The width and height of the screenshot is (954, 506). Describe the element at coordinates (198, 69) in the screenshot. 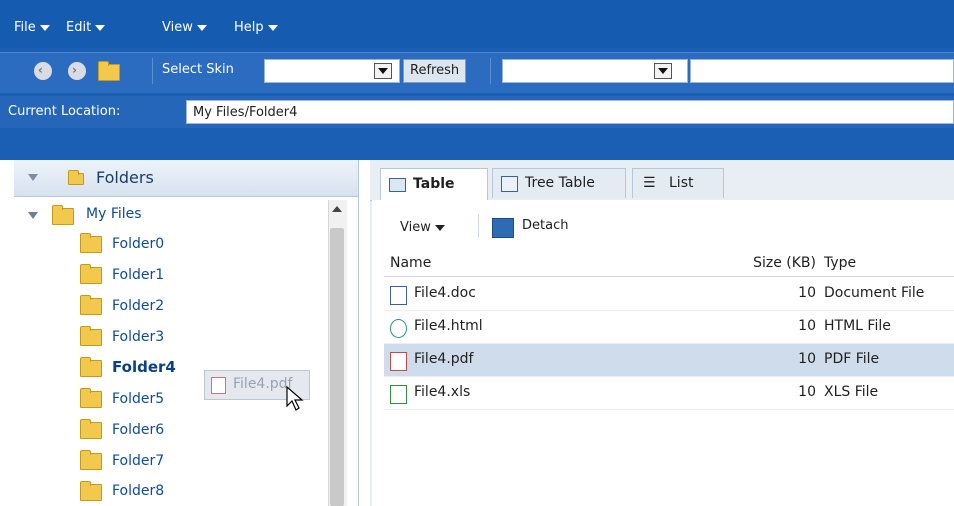

I see `select-skin-label: Select Skin` at that location.